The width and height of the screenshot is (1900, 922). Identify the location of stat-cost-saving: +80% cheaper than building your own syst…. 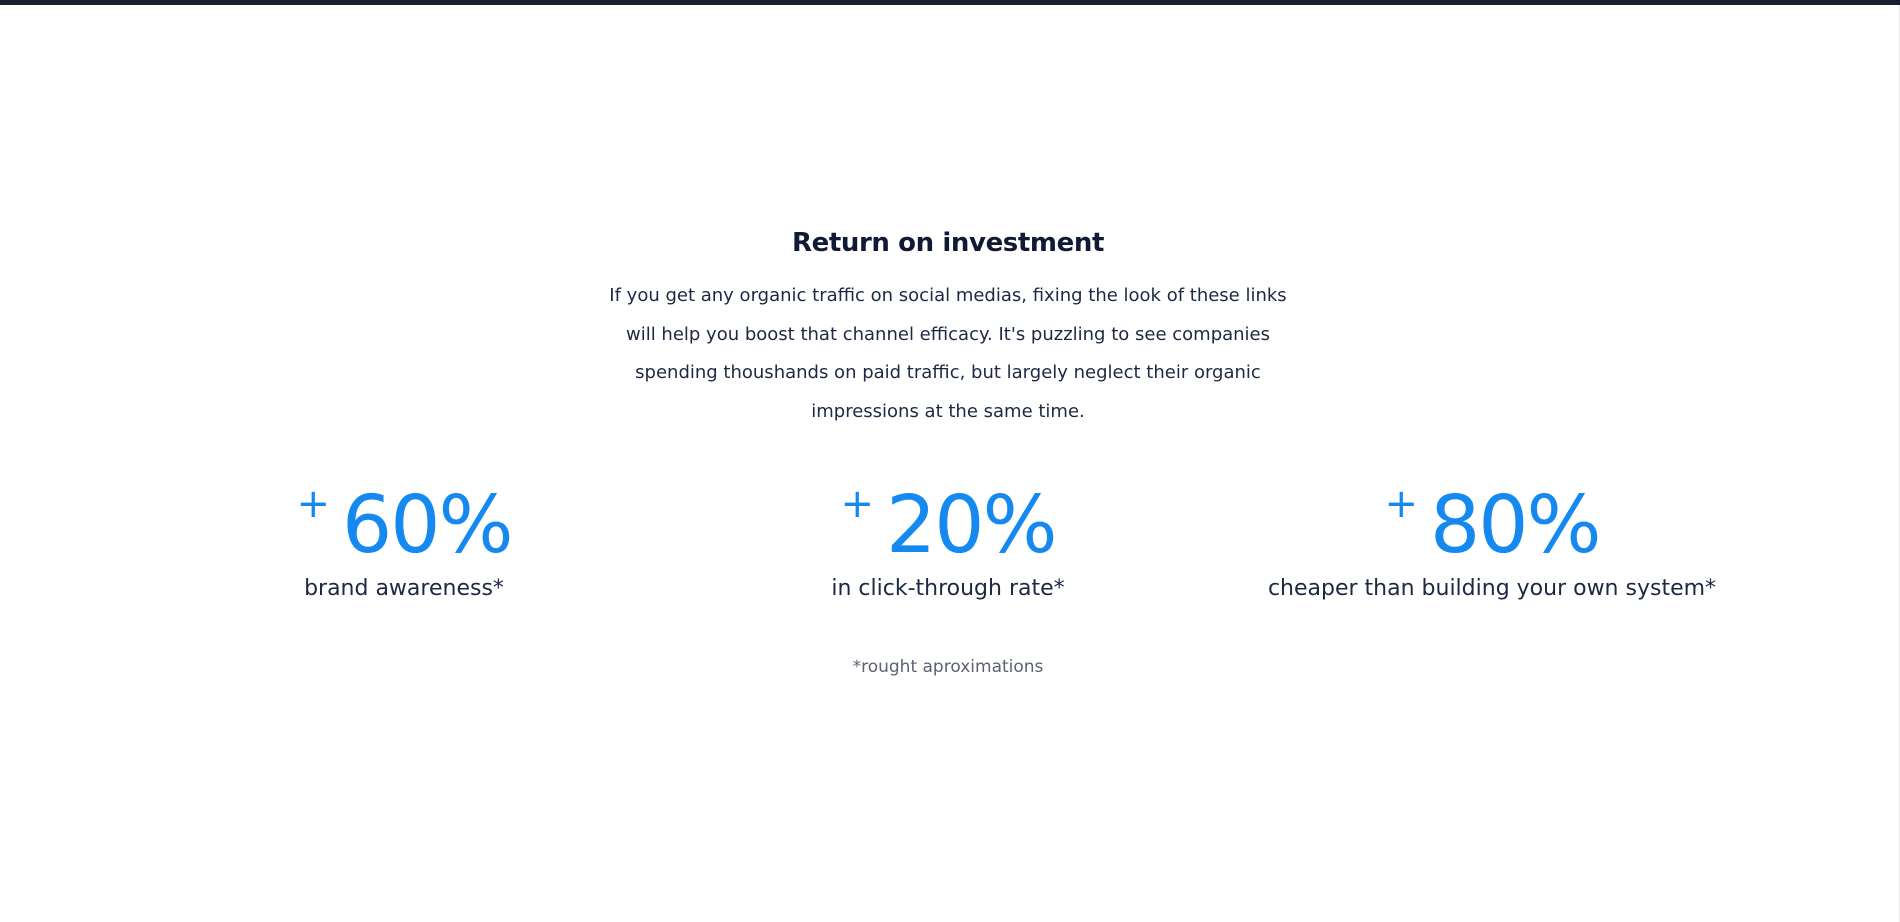
(1492, 542).